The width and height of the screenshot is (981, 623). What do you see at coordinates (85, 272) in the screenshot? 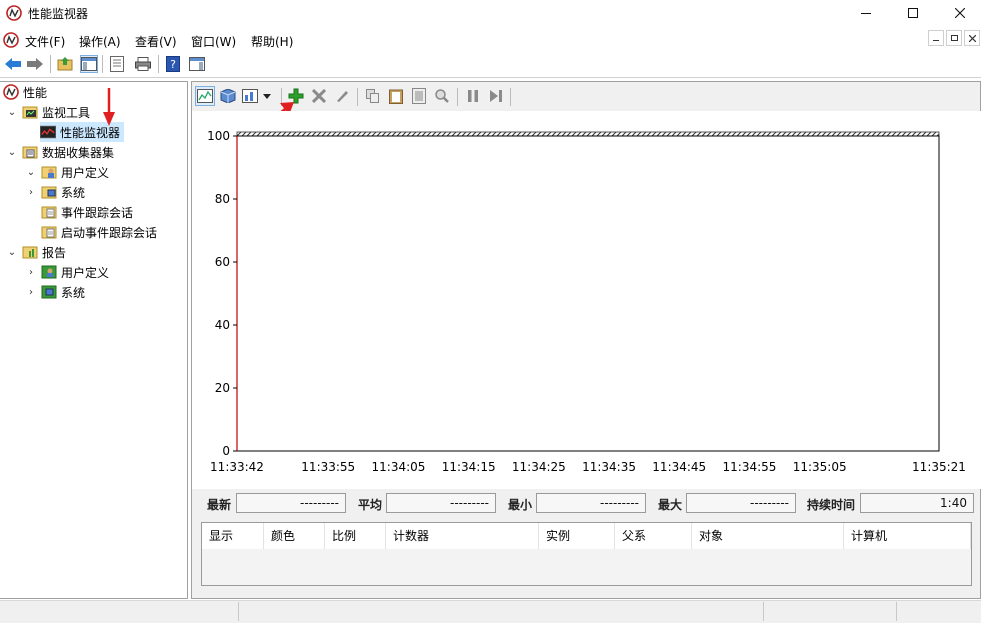
I see `tree-label: 用户定义` at bounding box center [85, 272].